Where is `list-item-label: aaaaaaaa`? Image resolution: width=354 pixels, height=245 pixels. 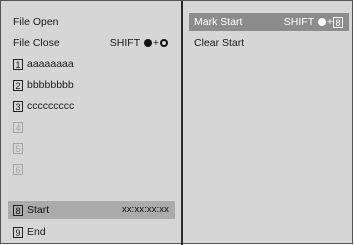 list-item-label: aaaaaaaa is located at coordinates (50, 64).